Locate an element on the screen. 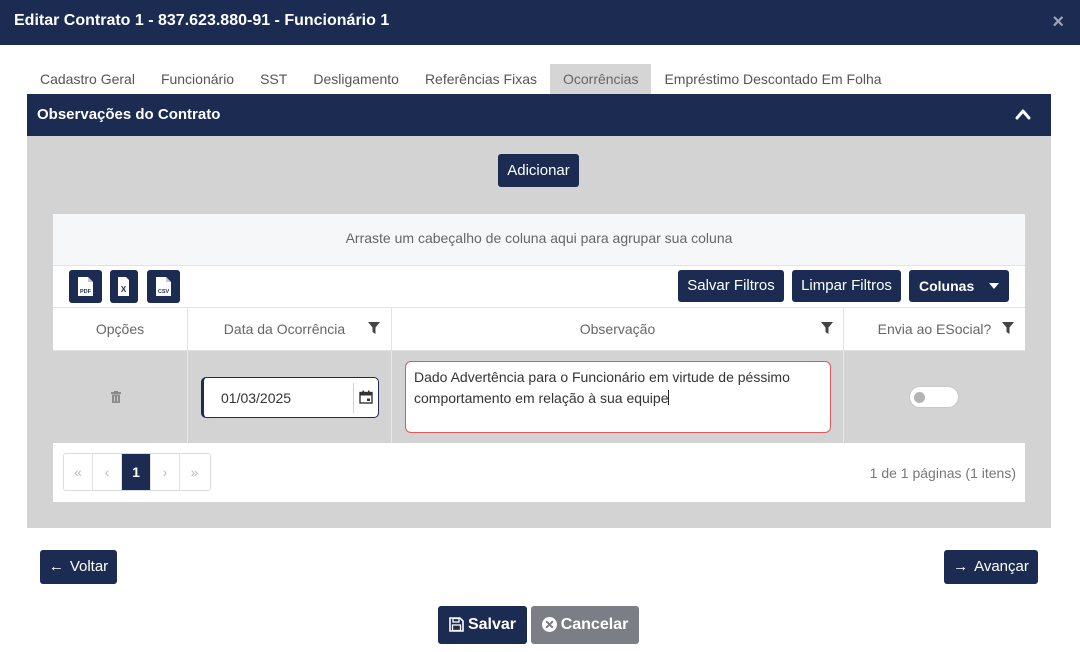  caret-down-icon is located at coordinates (994, 286).